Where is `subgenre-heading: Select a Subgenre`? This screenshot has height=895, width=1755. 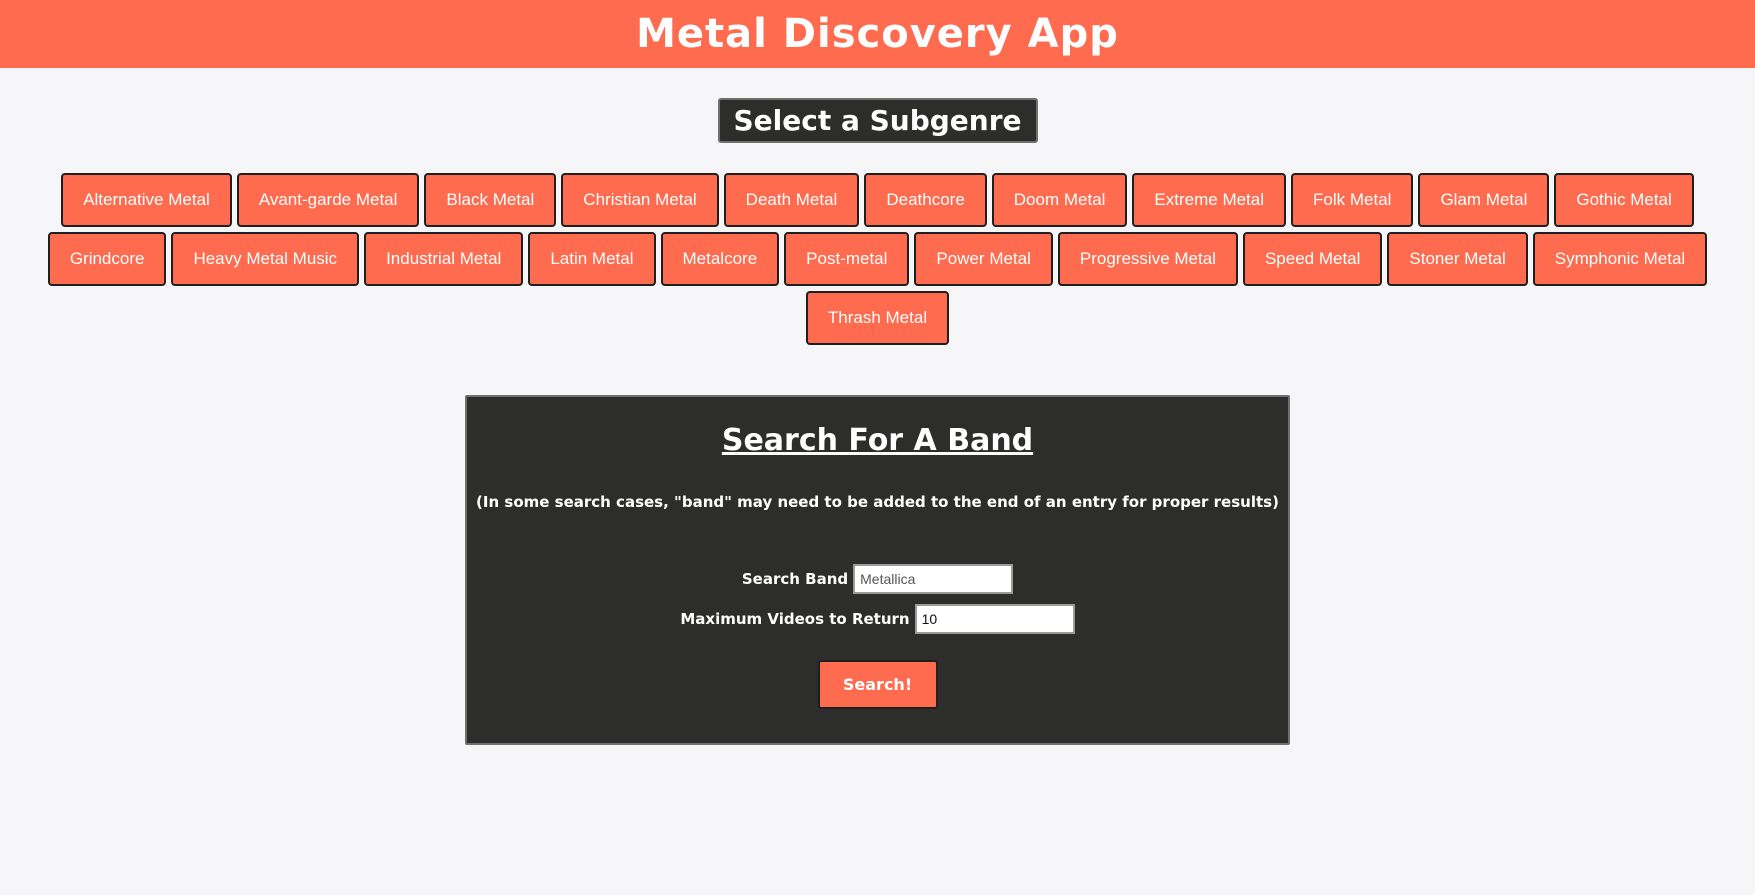 subgenre-heading: Select a Subgenre is located at coordinates (877, 120).